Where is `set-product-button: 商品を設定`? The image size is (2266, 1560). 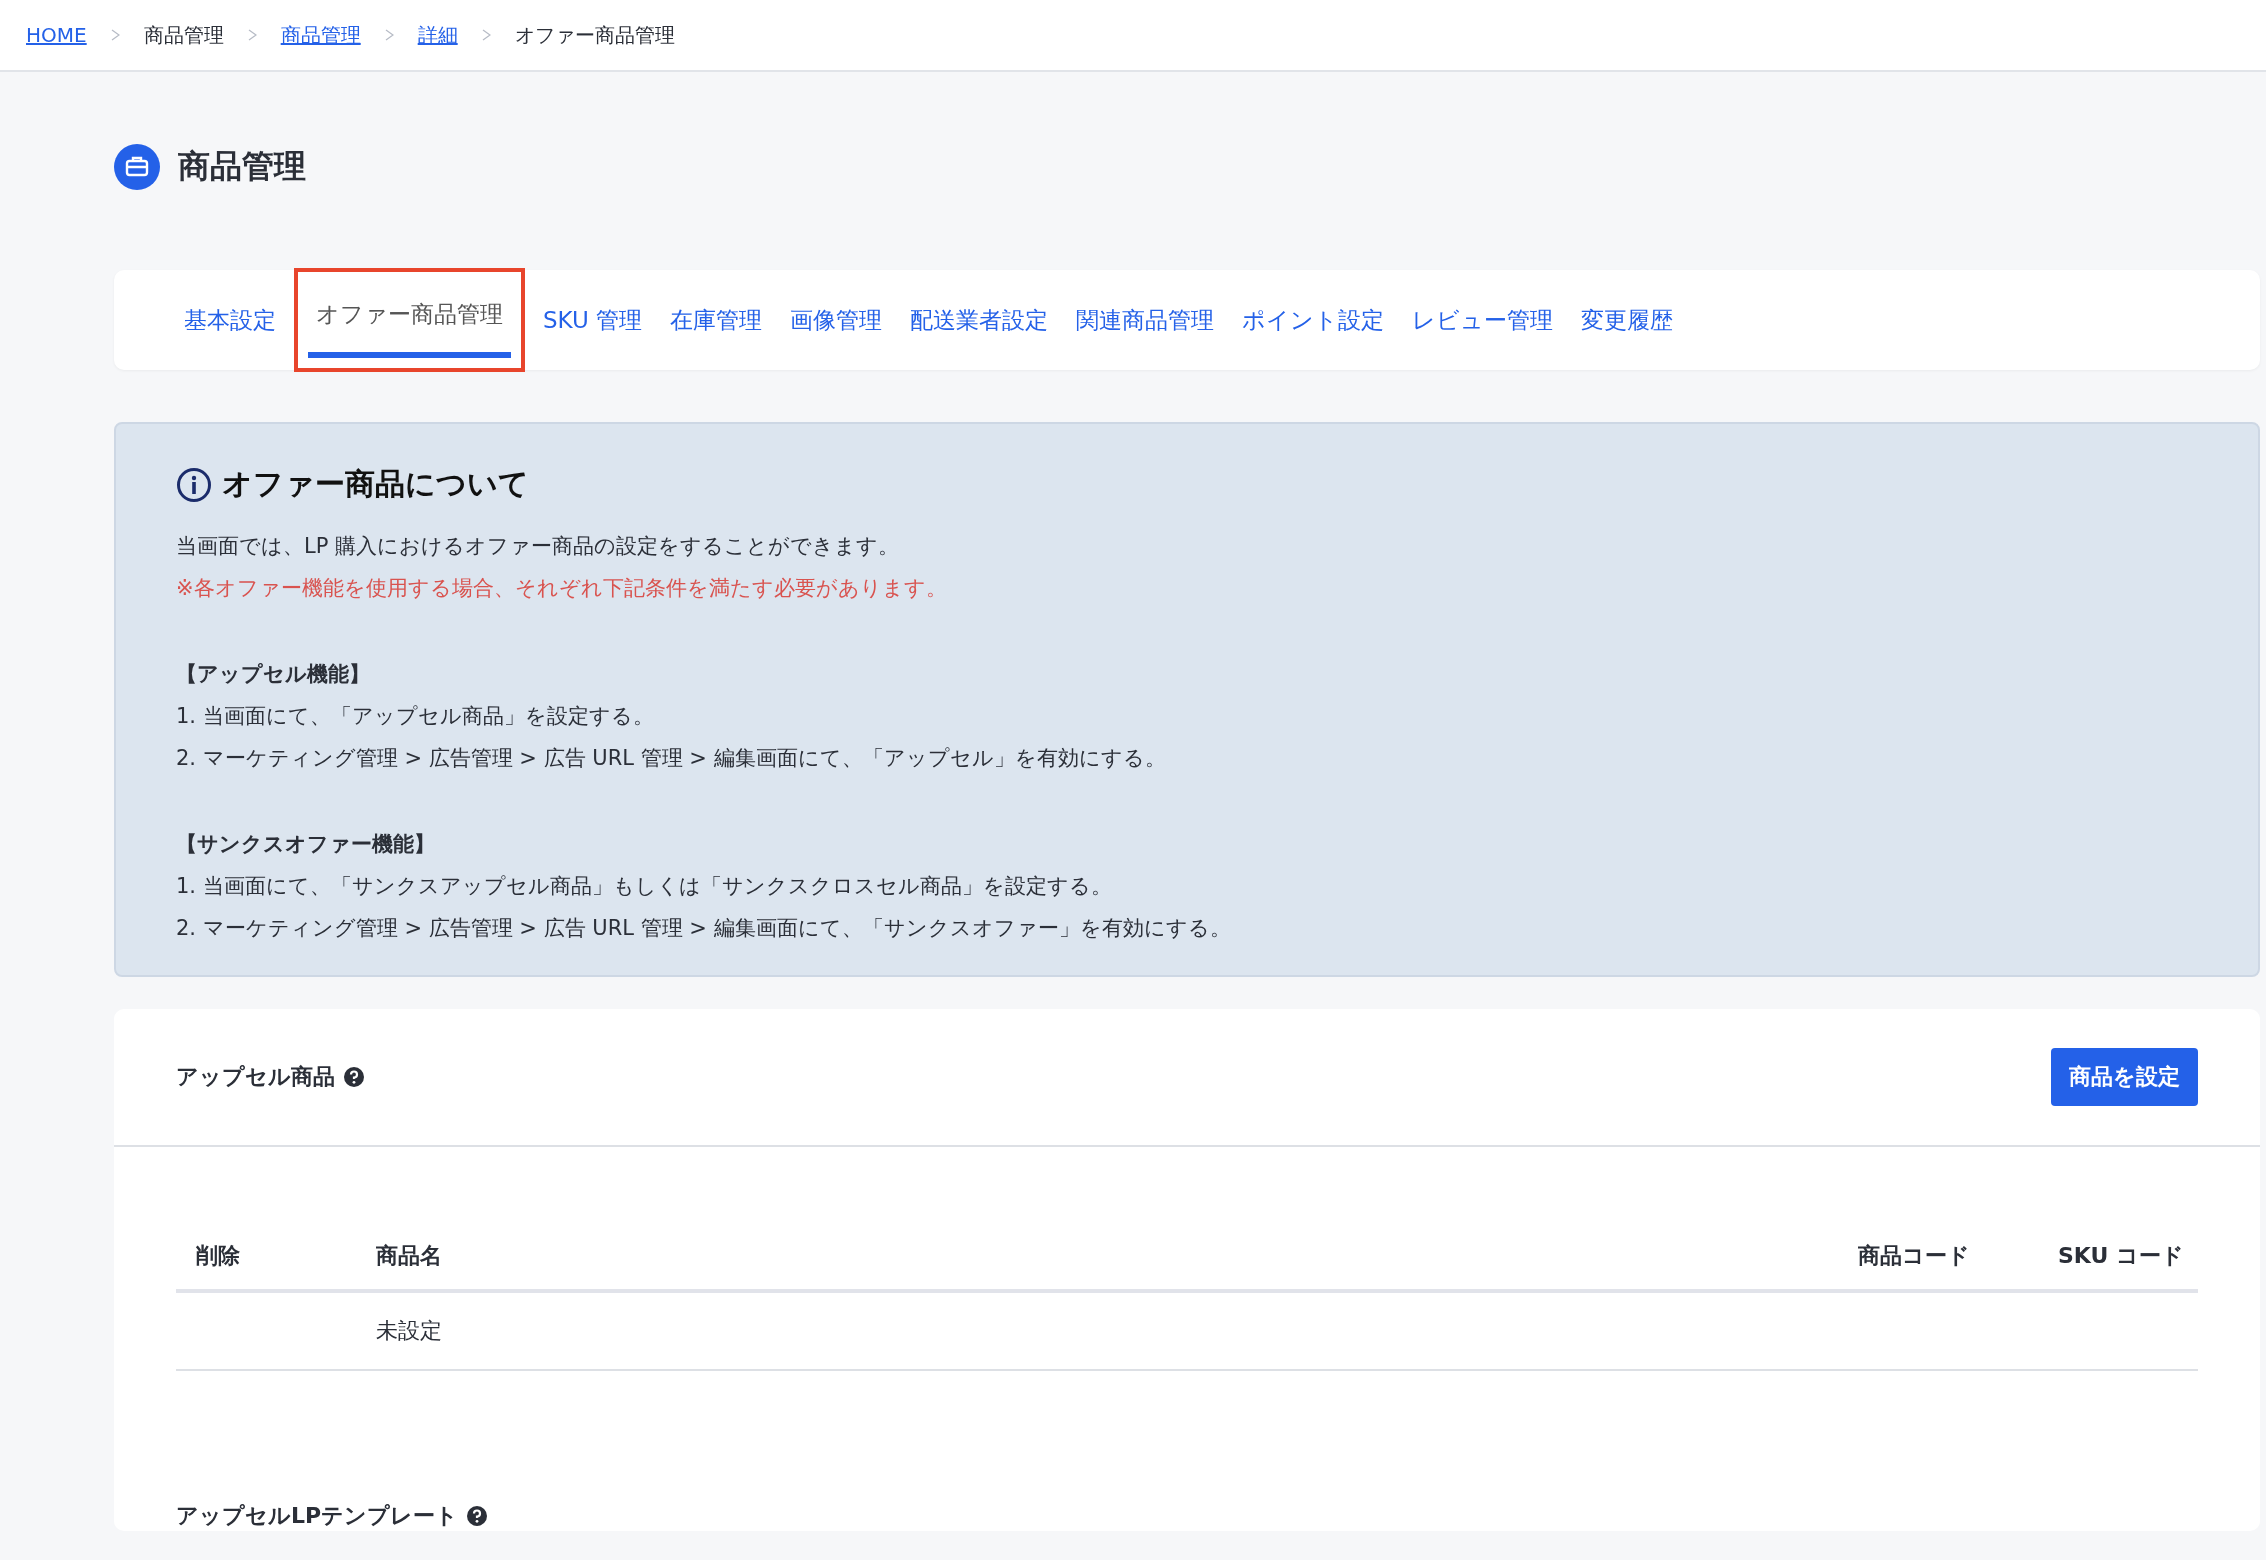
set-product-button: 商品を設定 is located at coordinates (2124, 1077).